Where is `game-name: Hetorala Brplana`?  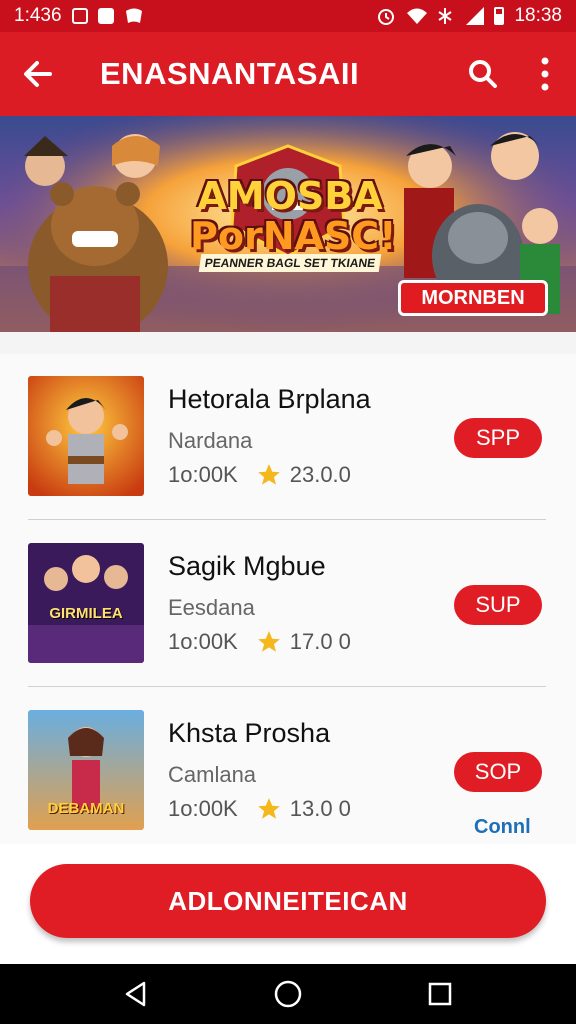 game-name: Hetorala Brplana is located at coordinates (269, 399).